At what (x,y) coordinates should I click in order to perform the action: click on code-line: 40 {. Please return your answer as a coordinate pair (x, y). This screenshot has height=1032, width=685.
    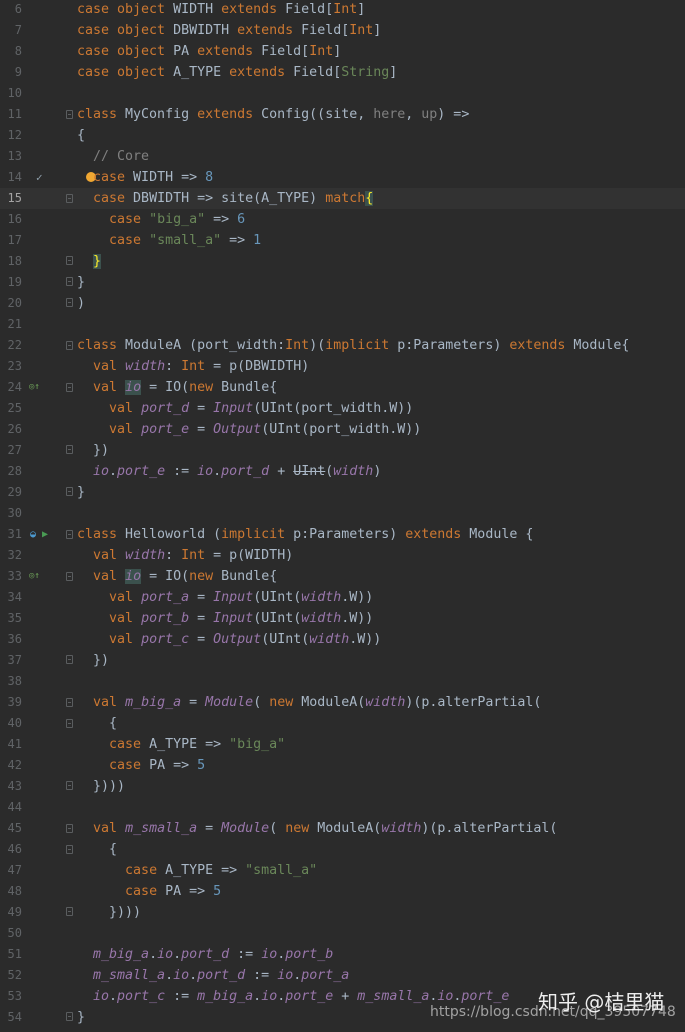
    Looking at the image, I should click on (342, 723).